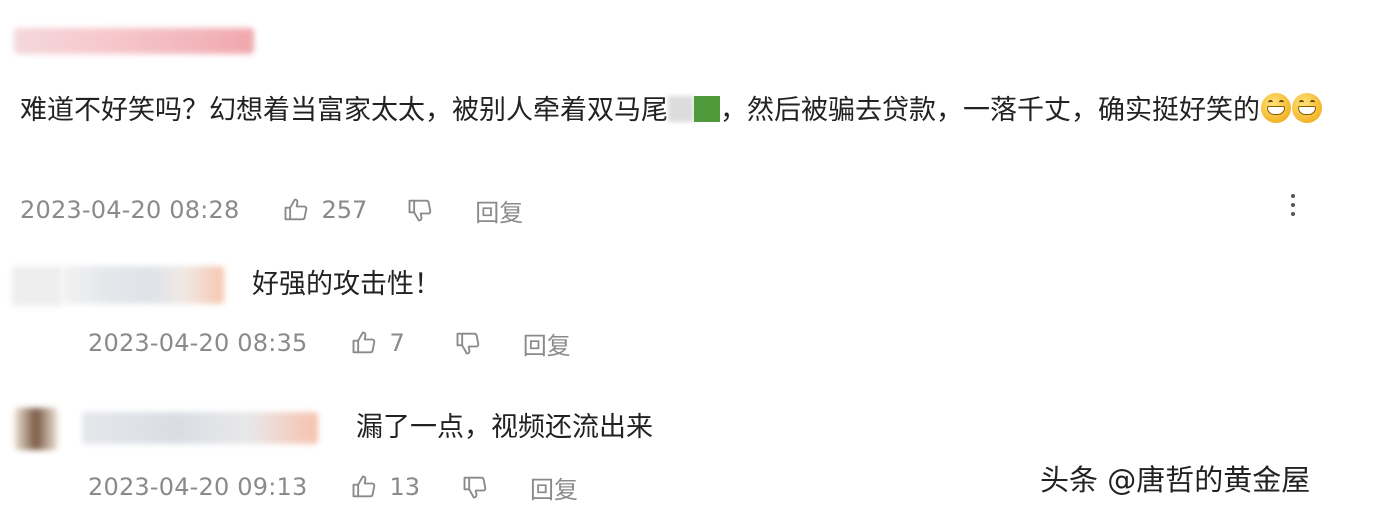  Describe the element at coordinates (130, 210) in the screenshot. I see `timestamp: 2023-04-20 08:28` at that location.